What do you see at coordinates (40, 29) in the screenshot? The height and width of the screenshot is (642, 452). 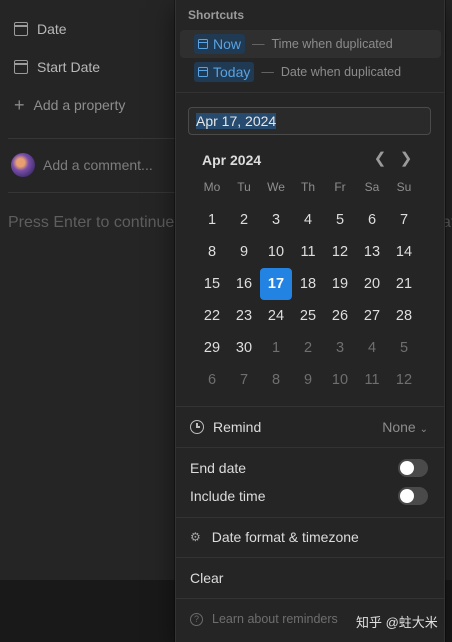 I see `property-date: Date` at bounding box center [40, 29].